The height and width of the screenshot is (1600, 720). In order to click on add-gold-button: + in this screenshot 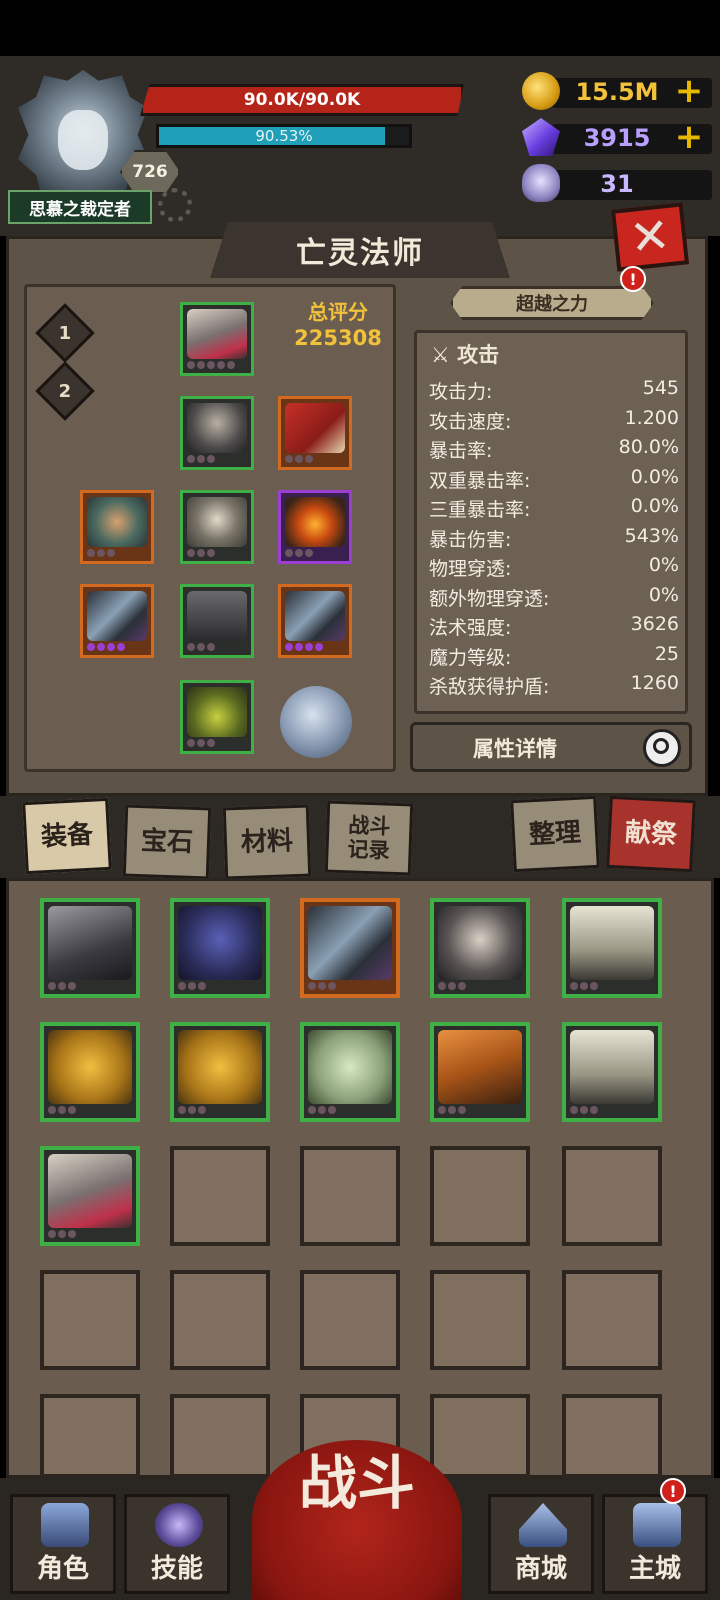, I will do `click(689, 91)`.